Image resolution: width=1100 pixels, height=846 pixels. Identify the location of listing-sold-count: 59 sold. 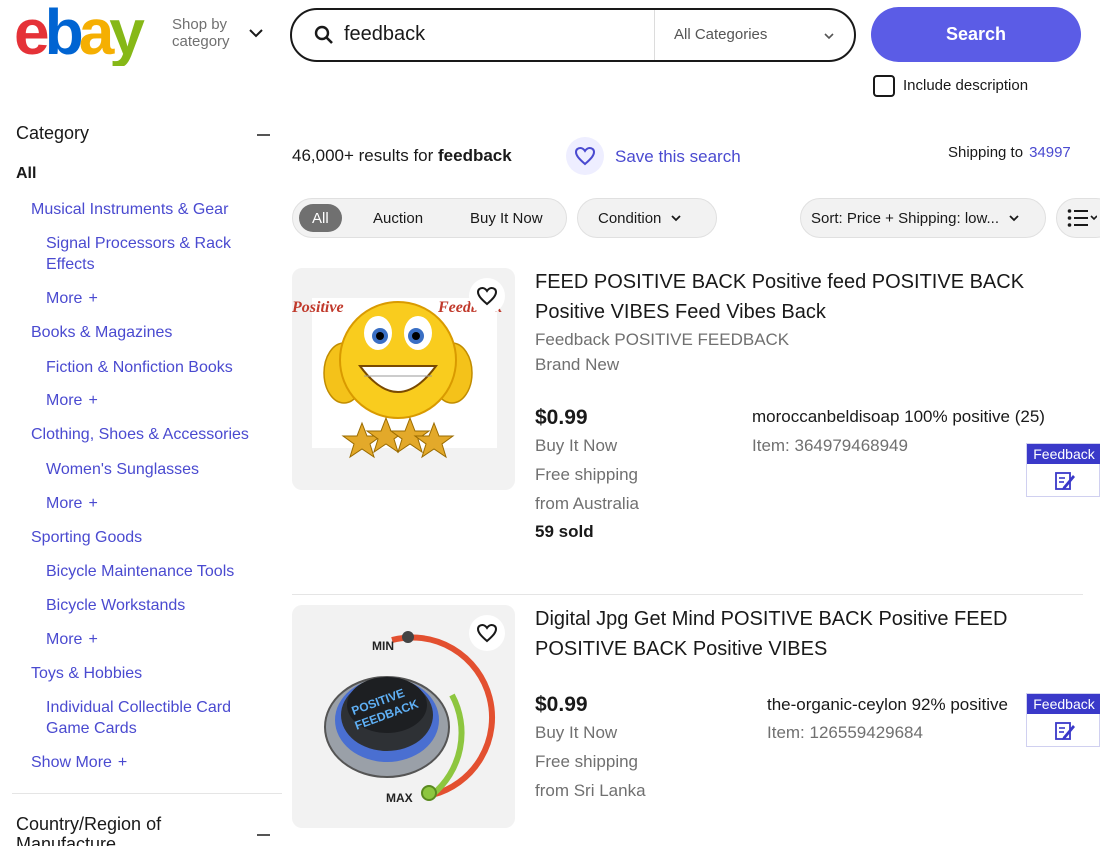
(564, 531).